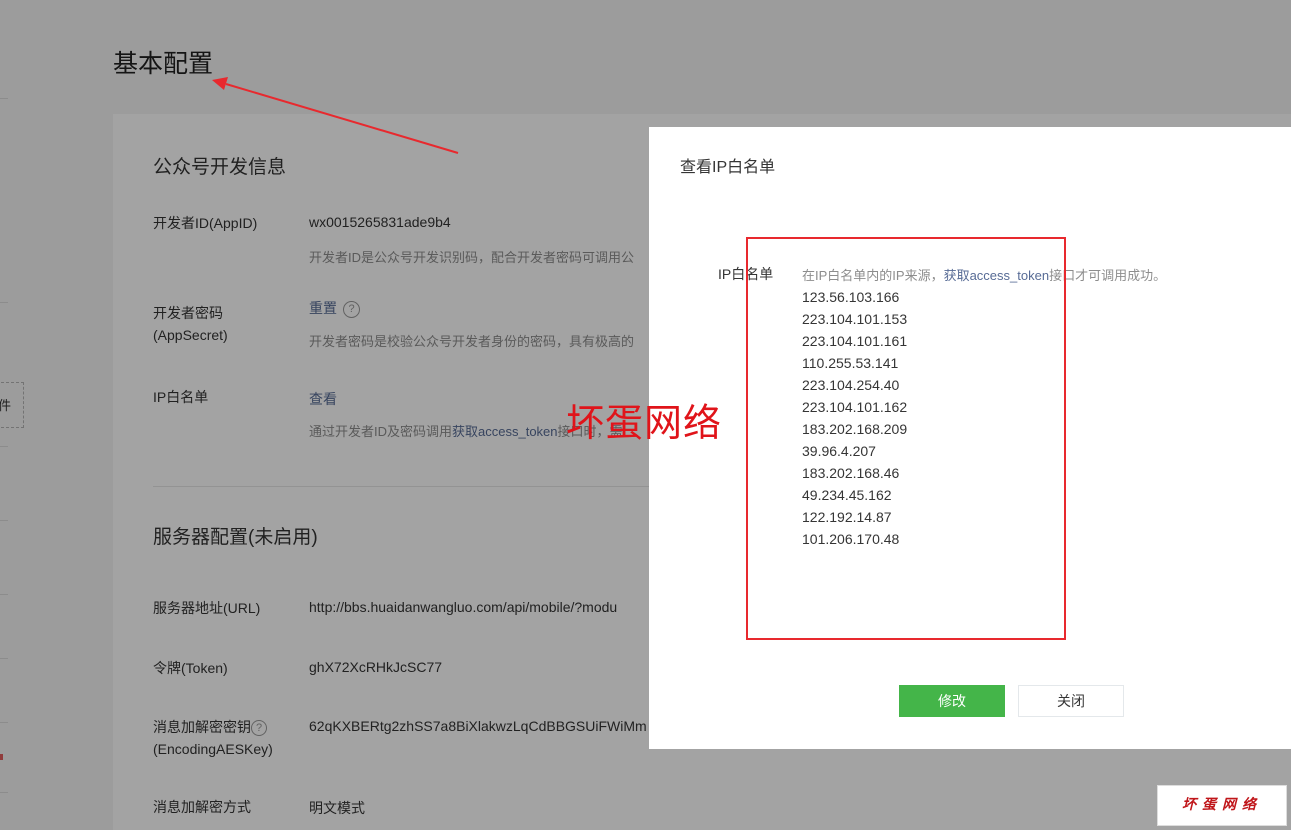 The height and width of the screenshot is (830, 1291). Describe the element at coordinates (1071, 701) in the screenshot. I see `close-button: 关闭` at that location.